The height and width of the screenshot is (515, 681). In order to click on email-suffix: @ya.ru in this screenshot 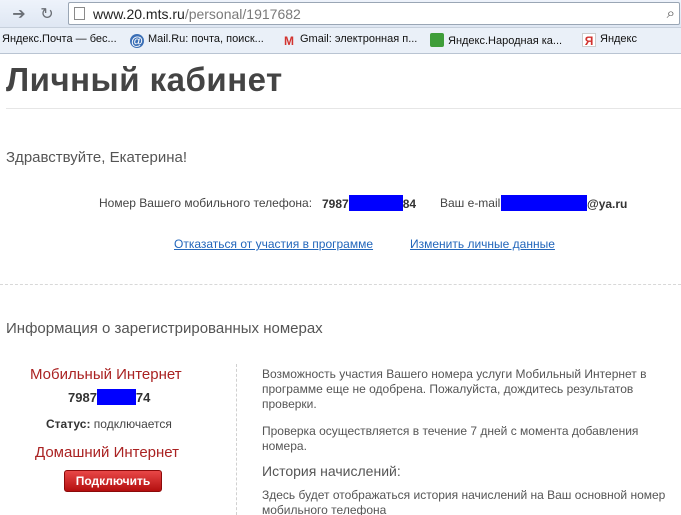, I will do `click(607, 204)`.